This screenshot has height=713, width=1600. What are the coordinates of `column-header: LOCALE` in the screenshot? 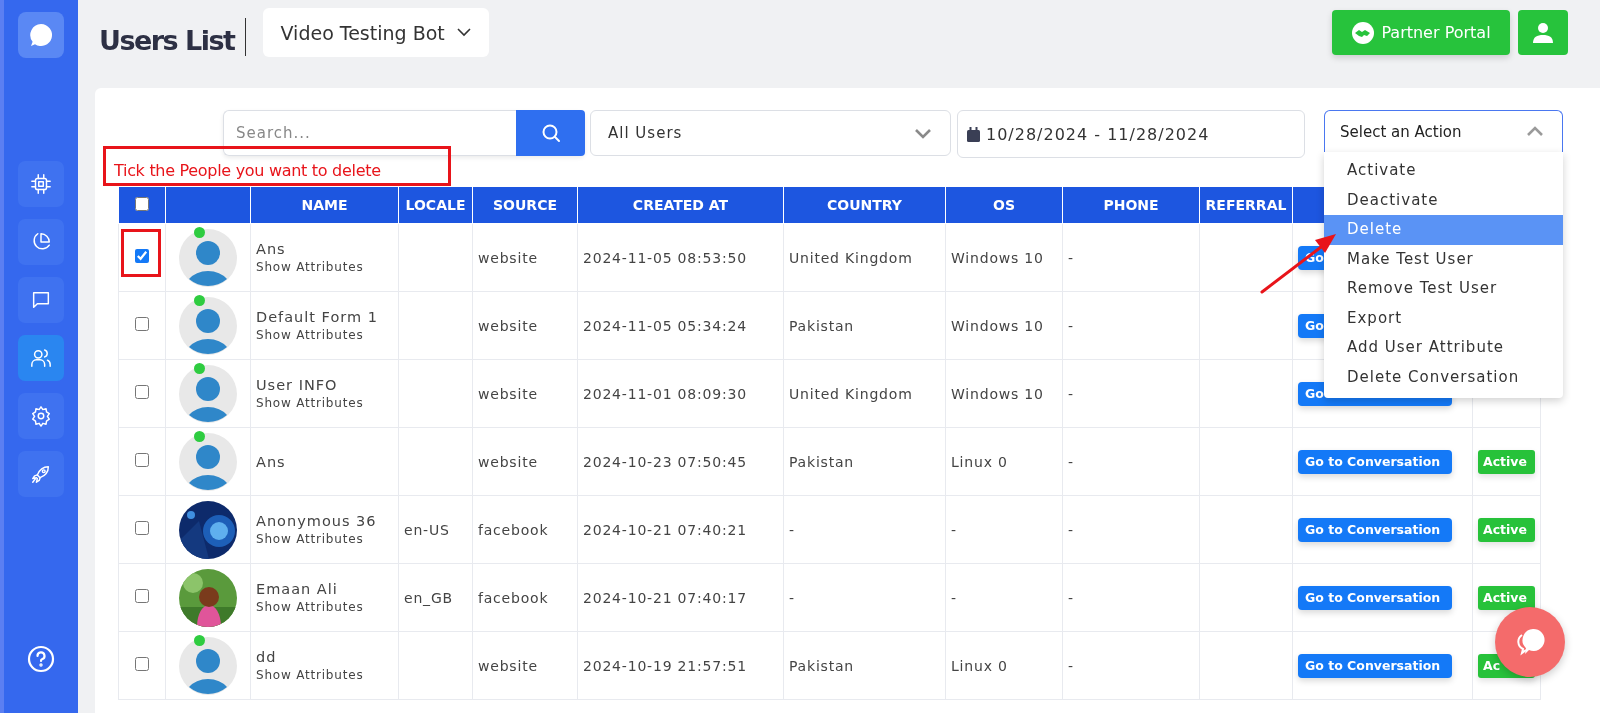 It's located at (435, 205).